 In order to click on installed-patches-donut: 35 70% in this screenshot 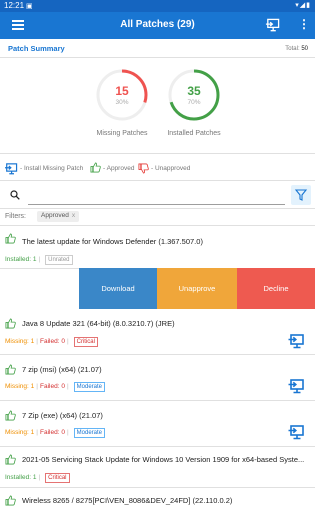, I will do `click(194, 95)`.